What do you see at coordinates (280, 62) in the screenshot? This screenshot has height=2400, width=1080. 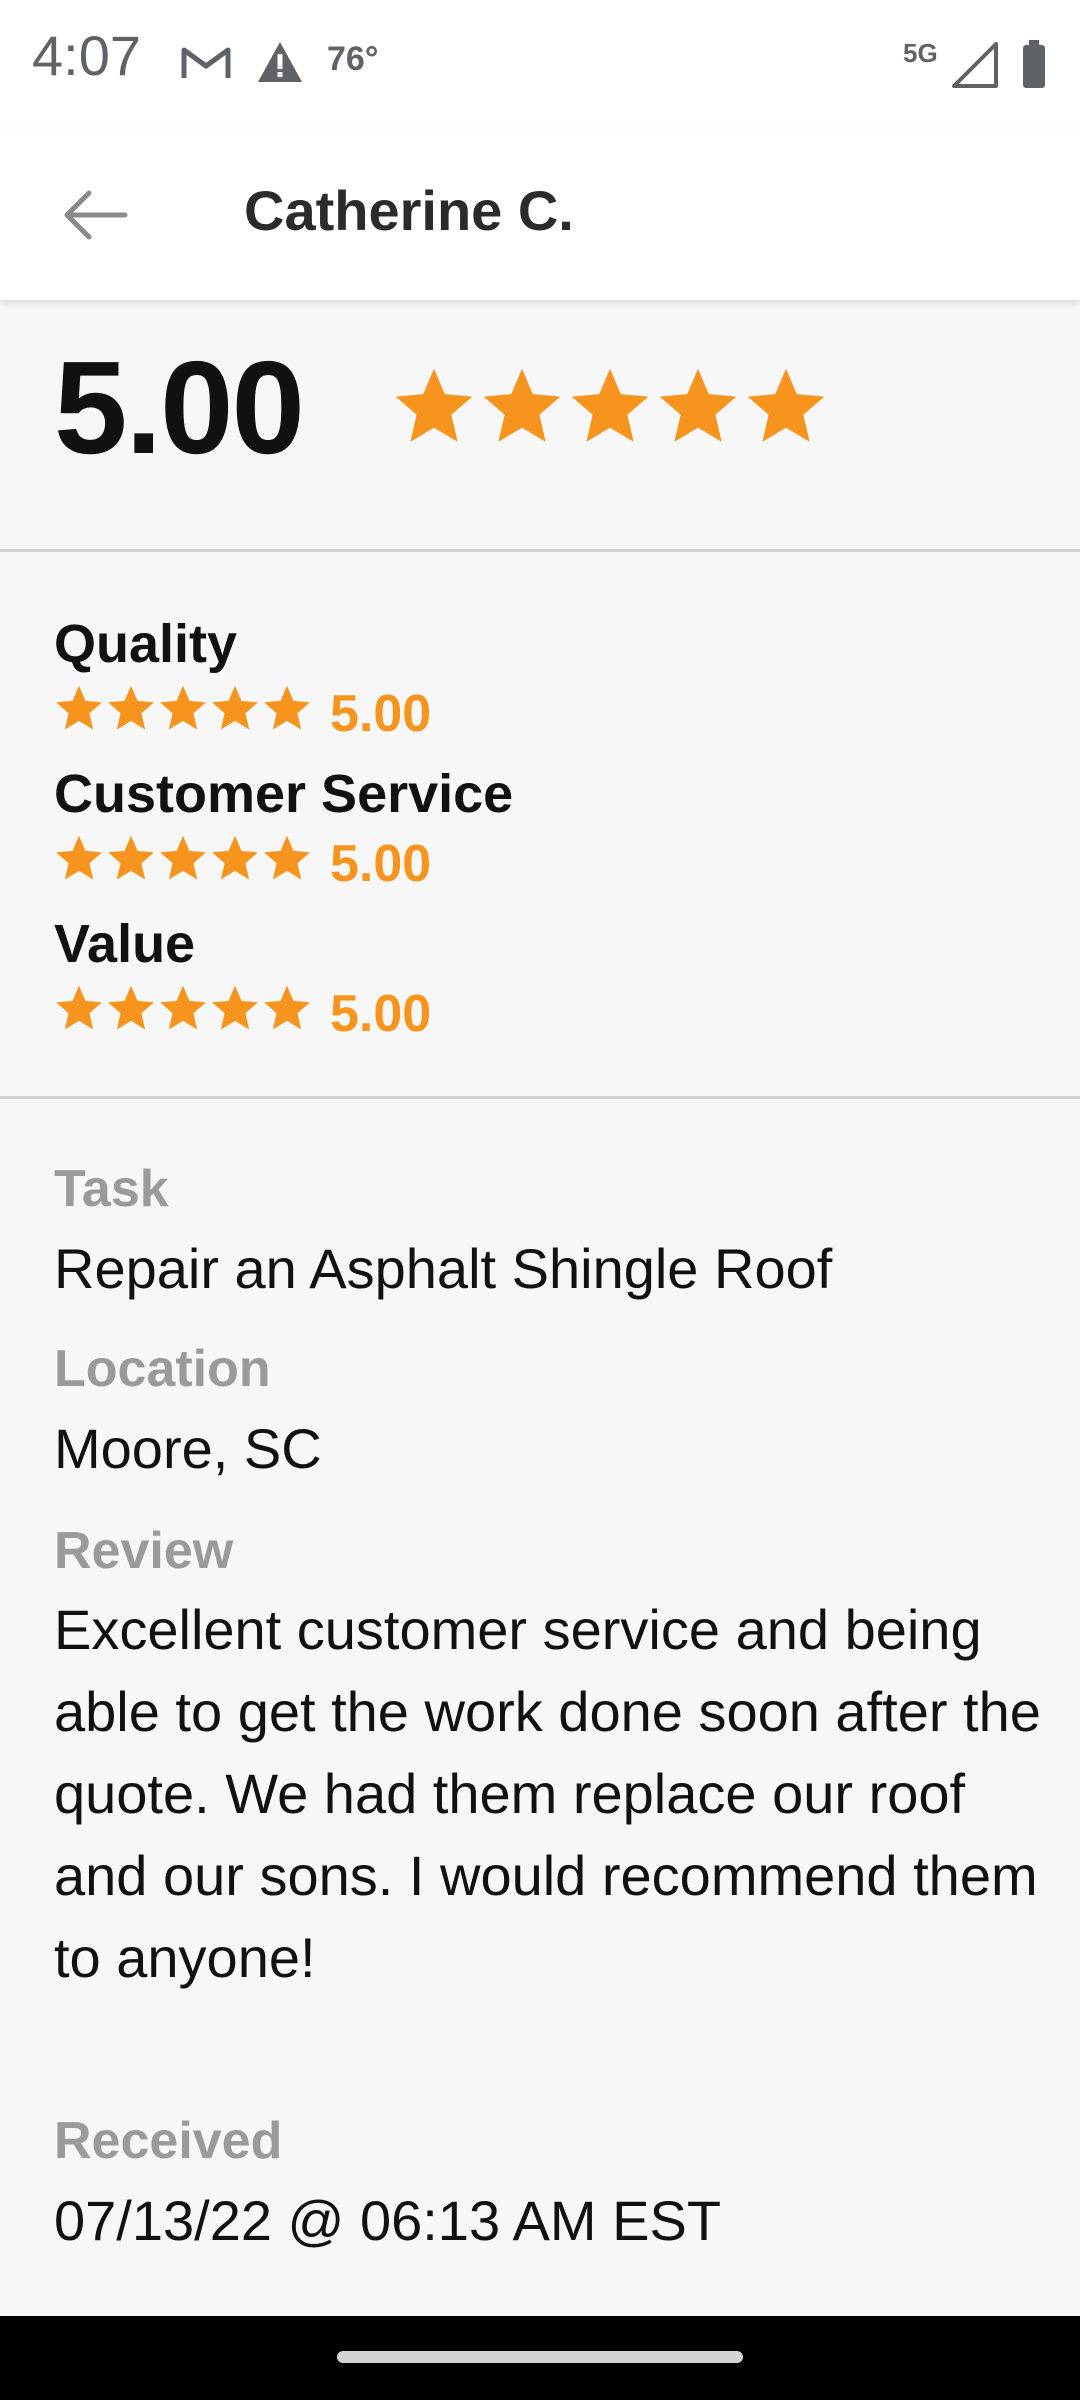 I see `alert-icon` at bounding box center [280, 62].